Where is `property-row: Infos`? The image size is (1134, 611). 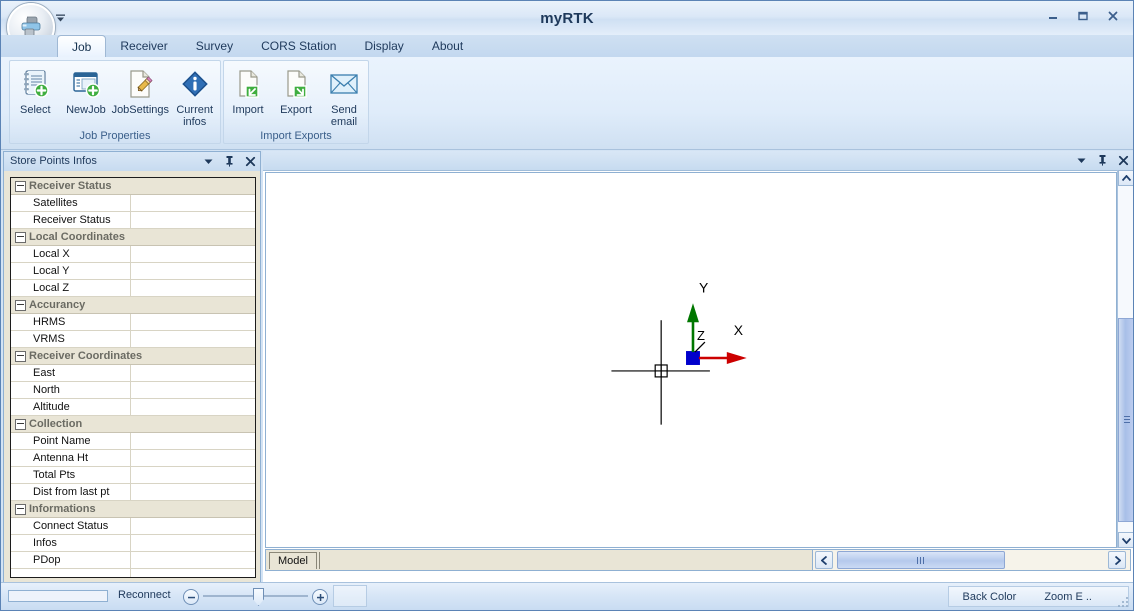 property-row: Infos is located at coordinates (133, 543).